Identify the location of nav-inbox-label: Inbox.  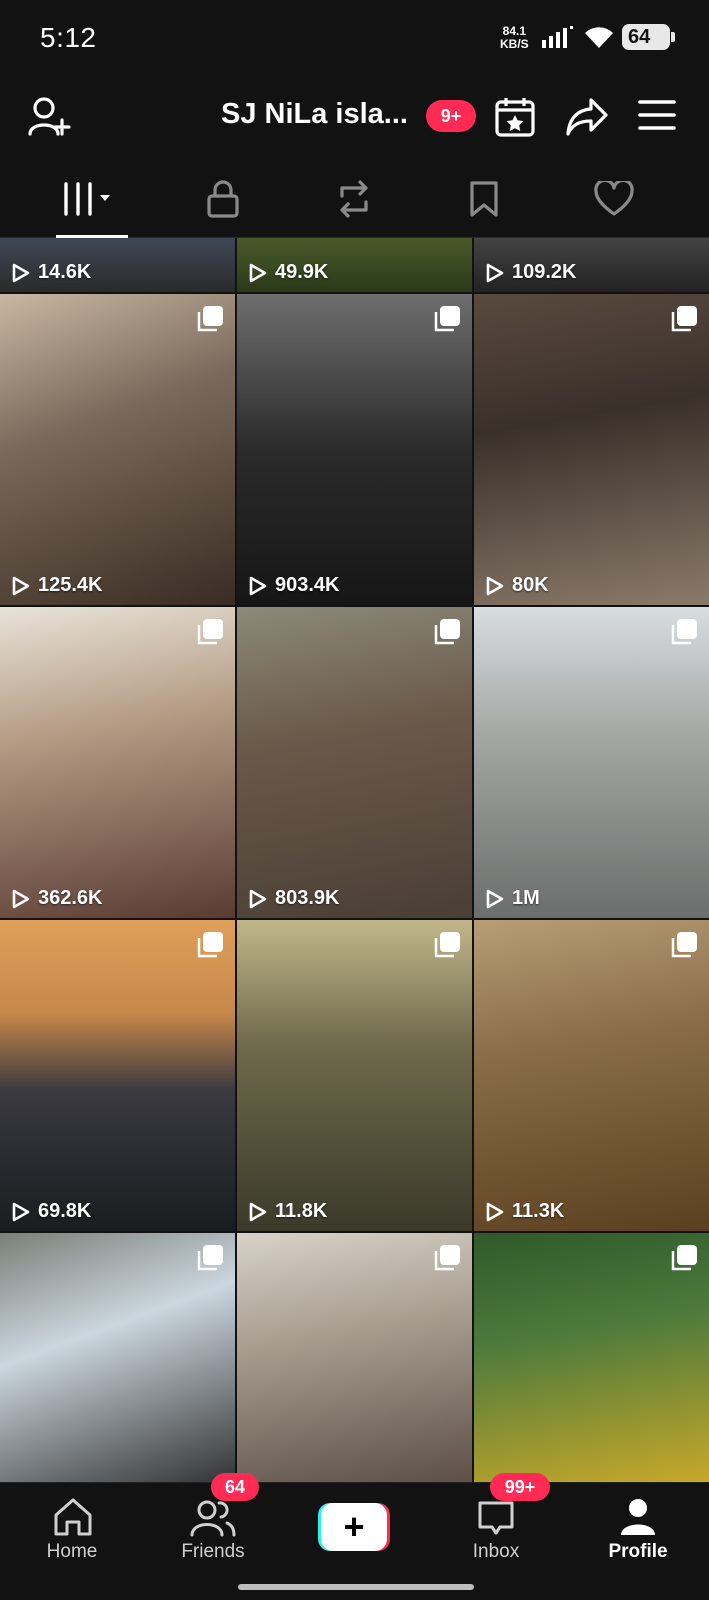
(496, 1551).